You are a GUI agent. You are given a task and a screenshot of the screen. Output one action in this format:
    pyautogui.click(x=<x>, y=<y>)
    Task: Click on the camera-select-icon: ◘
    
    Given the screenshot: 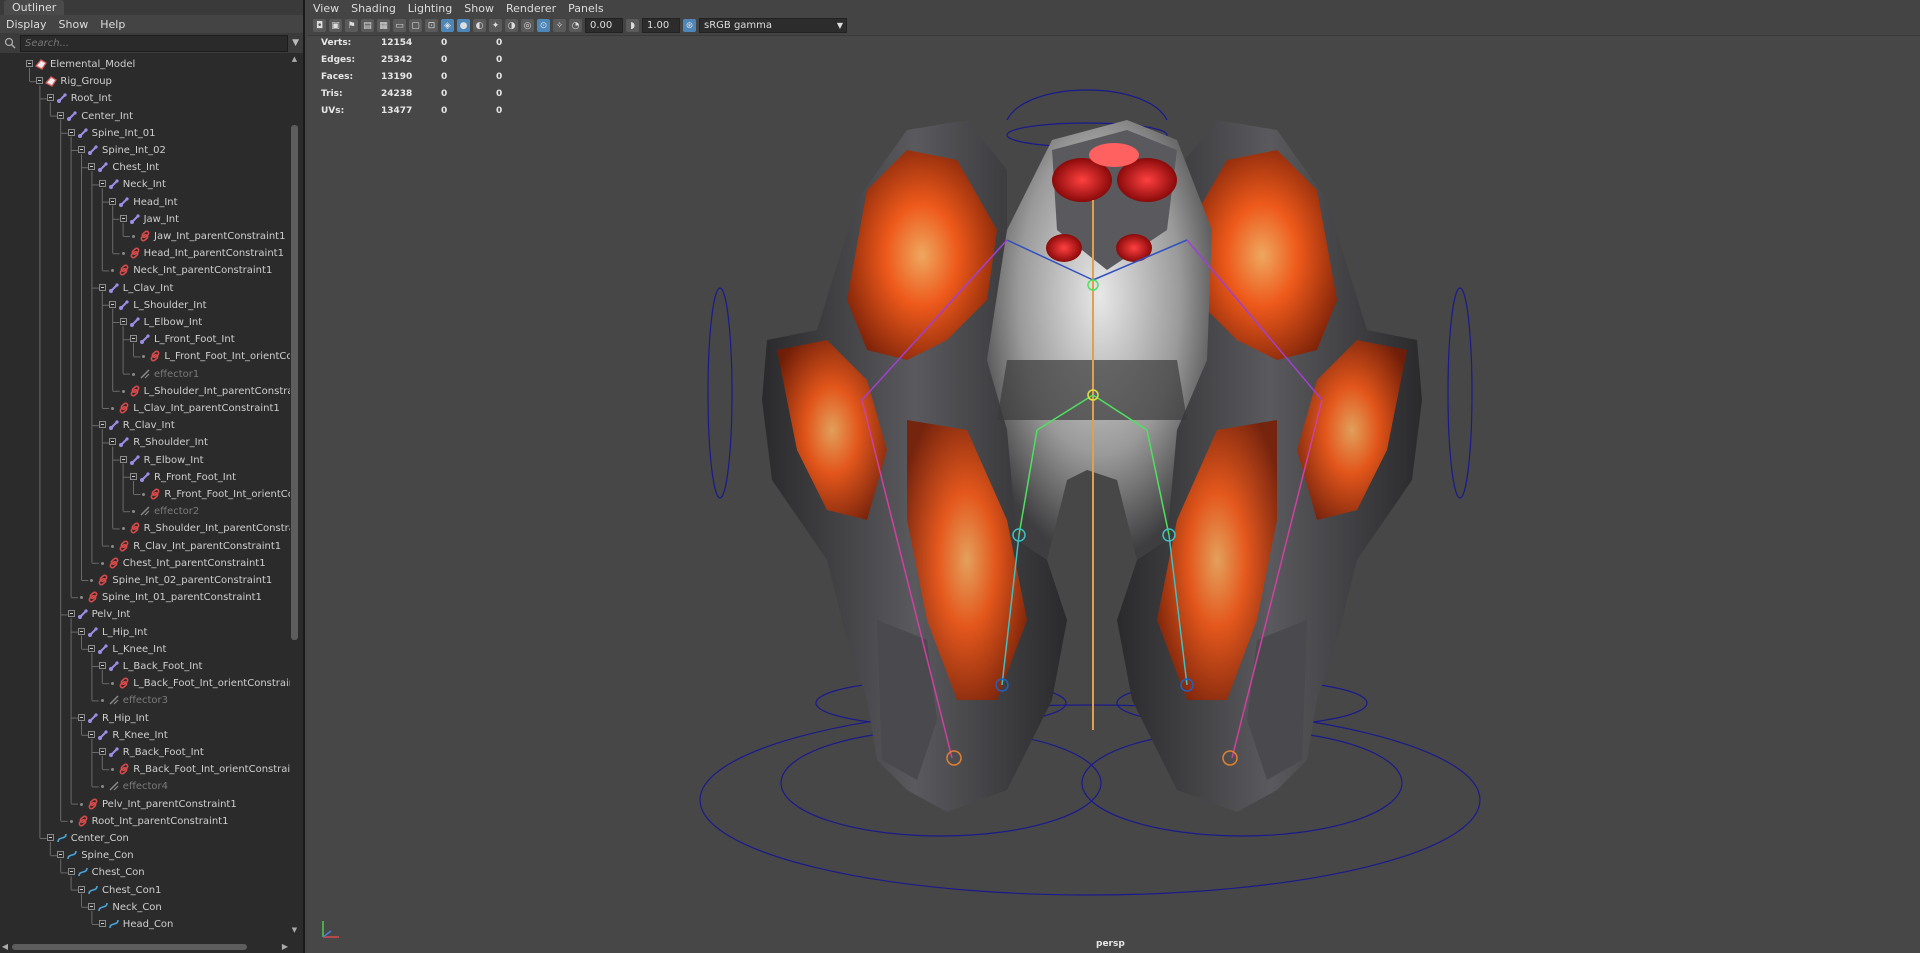 What is the action you would take?
    pyautogui.click(x=319, y=25)
    